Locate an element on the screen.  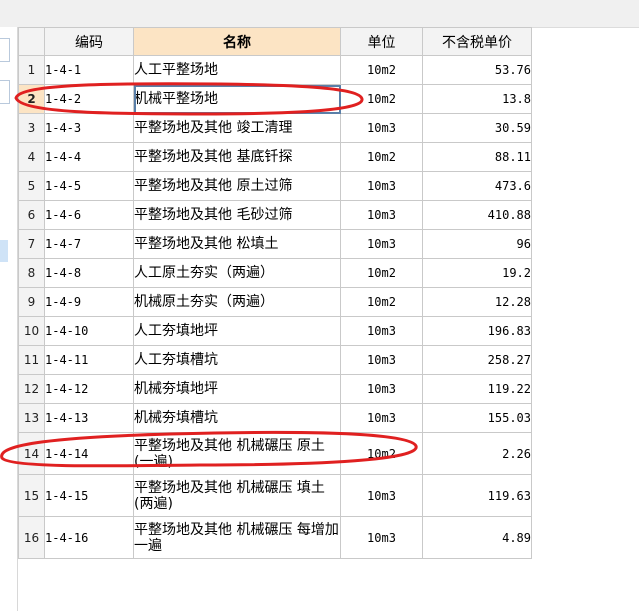
table-row: 13 1-4-13 机械夯填槽坑 10m3 155.03 is located at coordinates (275, 418).